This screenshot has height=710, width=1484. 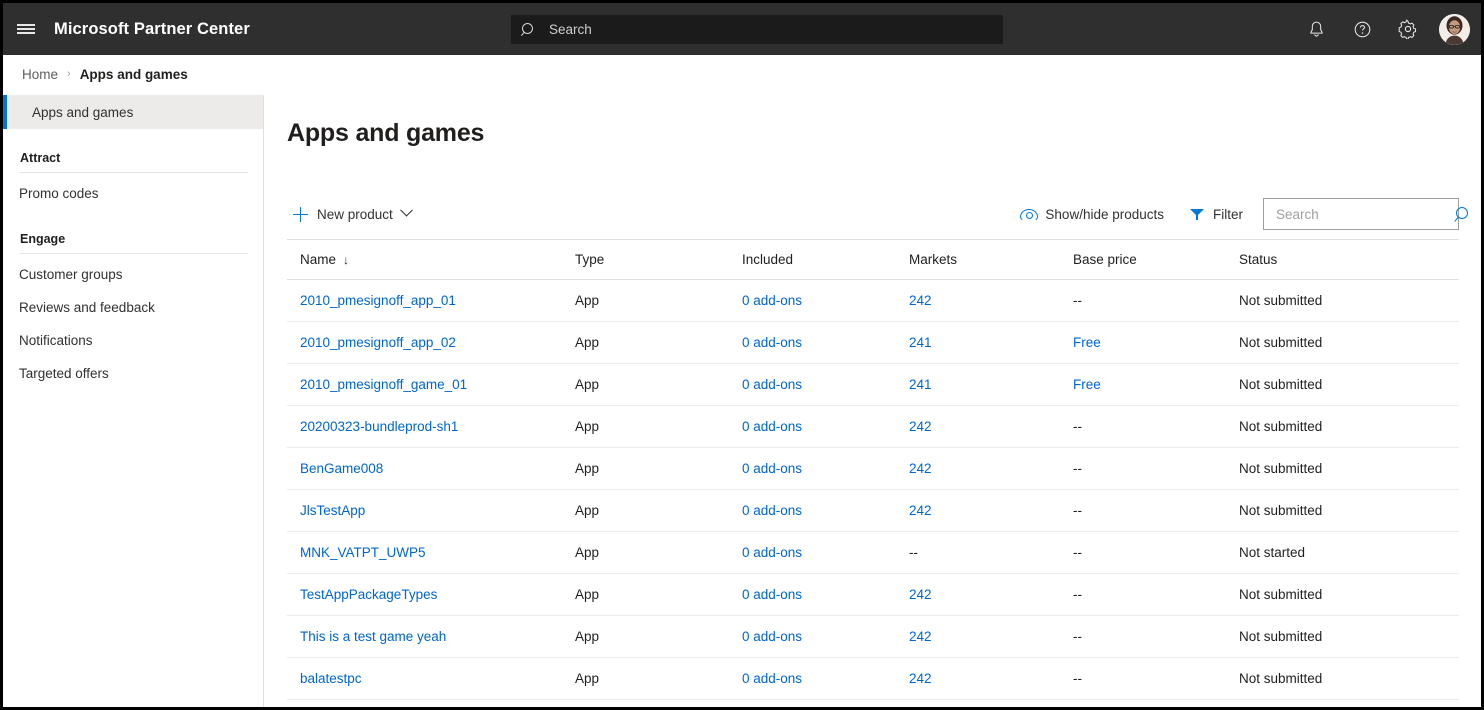 I want to click on global-search-box: Search, so click(x=757, y=29).